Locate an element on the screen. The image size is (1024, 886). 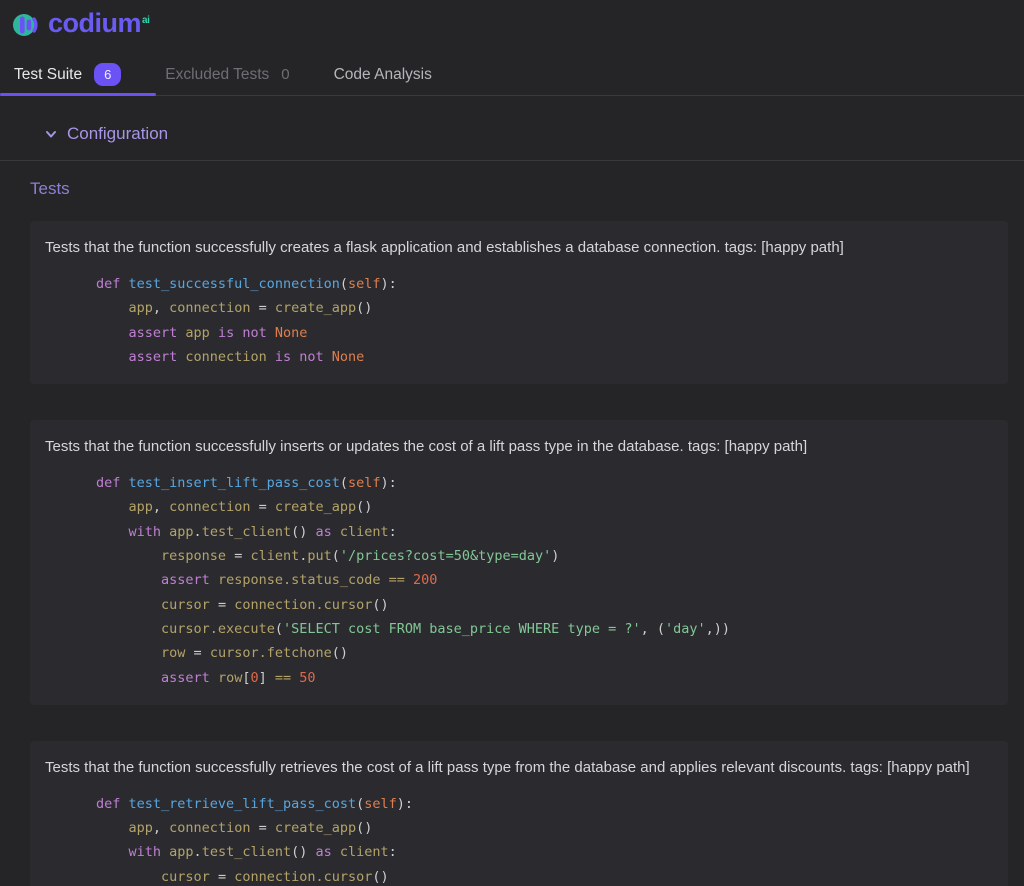
code-token: None is located at coordinates (348, 356).